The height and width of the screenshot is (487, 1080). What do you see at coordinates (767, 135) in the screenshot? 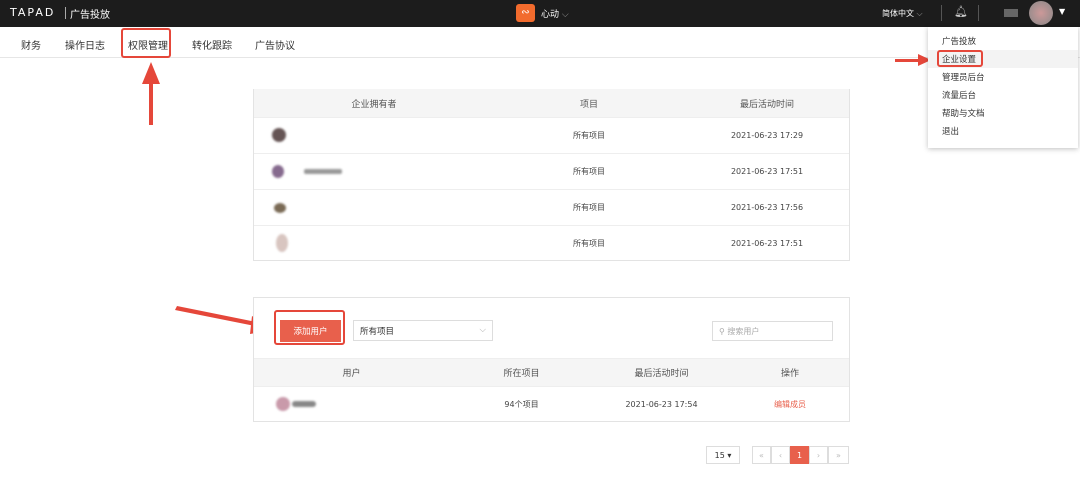
I see `time-cell: 2021-06-23 17:29` at bounding box center [767, 135].